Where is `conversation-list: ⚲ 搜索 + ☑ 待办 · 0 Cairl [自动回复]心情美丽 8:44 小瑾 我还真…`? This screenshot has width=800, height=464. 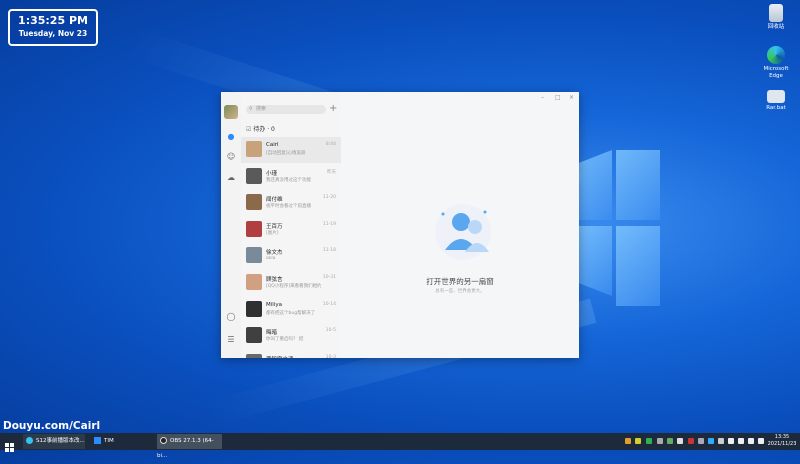
conversation-list: ⚲ 搜索 + ☑ 待办 · 0 Cairl [自动回复]心情美丽 8:44 小瑾 我还真… is located at coordinates (291, 225).